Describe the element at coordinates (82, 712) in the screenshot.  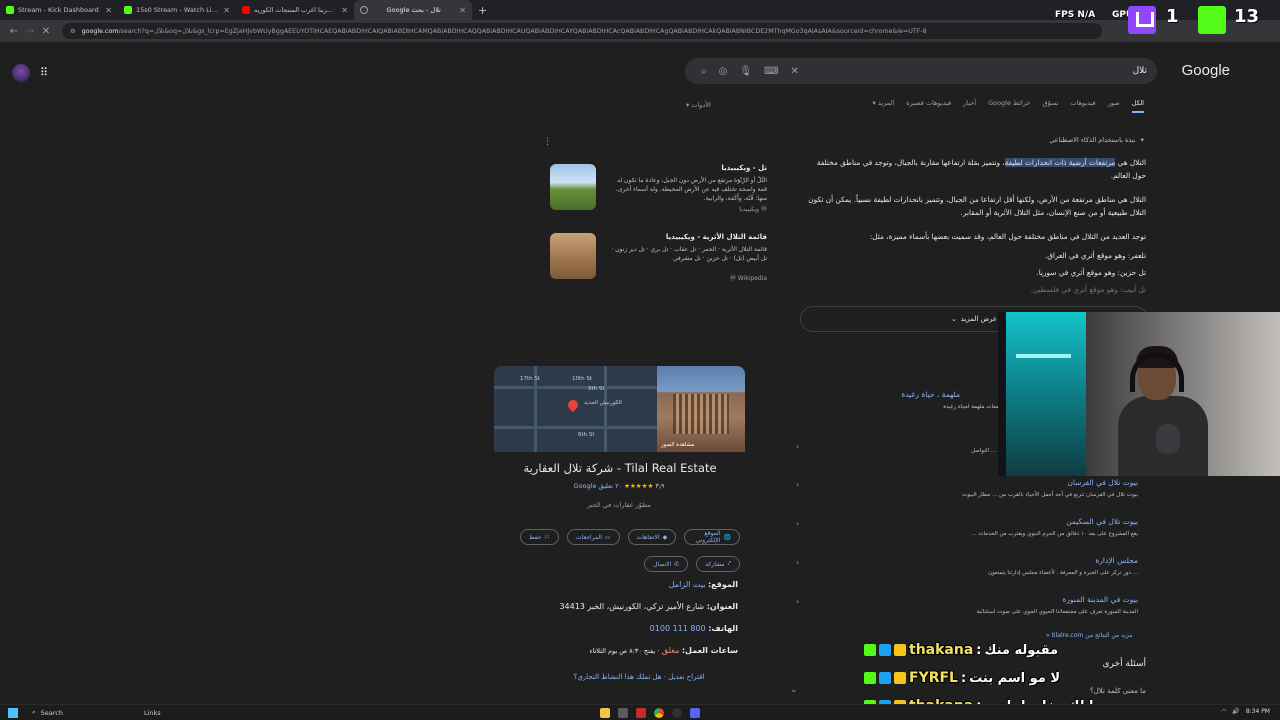
I see `taskbar-search: ⌕ Search` at that location.